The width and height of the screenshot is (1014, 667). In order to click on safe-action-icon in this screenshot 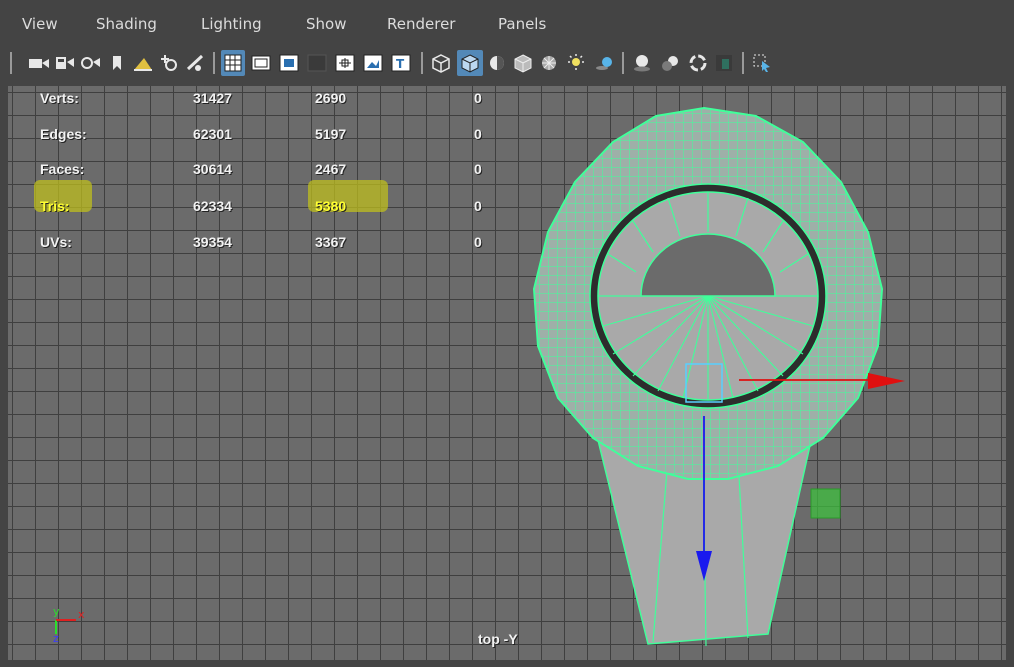, I will do `click(373, 63)`.